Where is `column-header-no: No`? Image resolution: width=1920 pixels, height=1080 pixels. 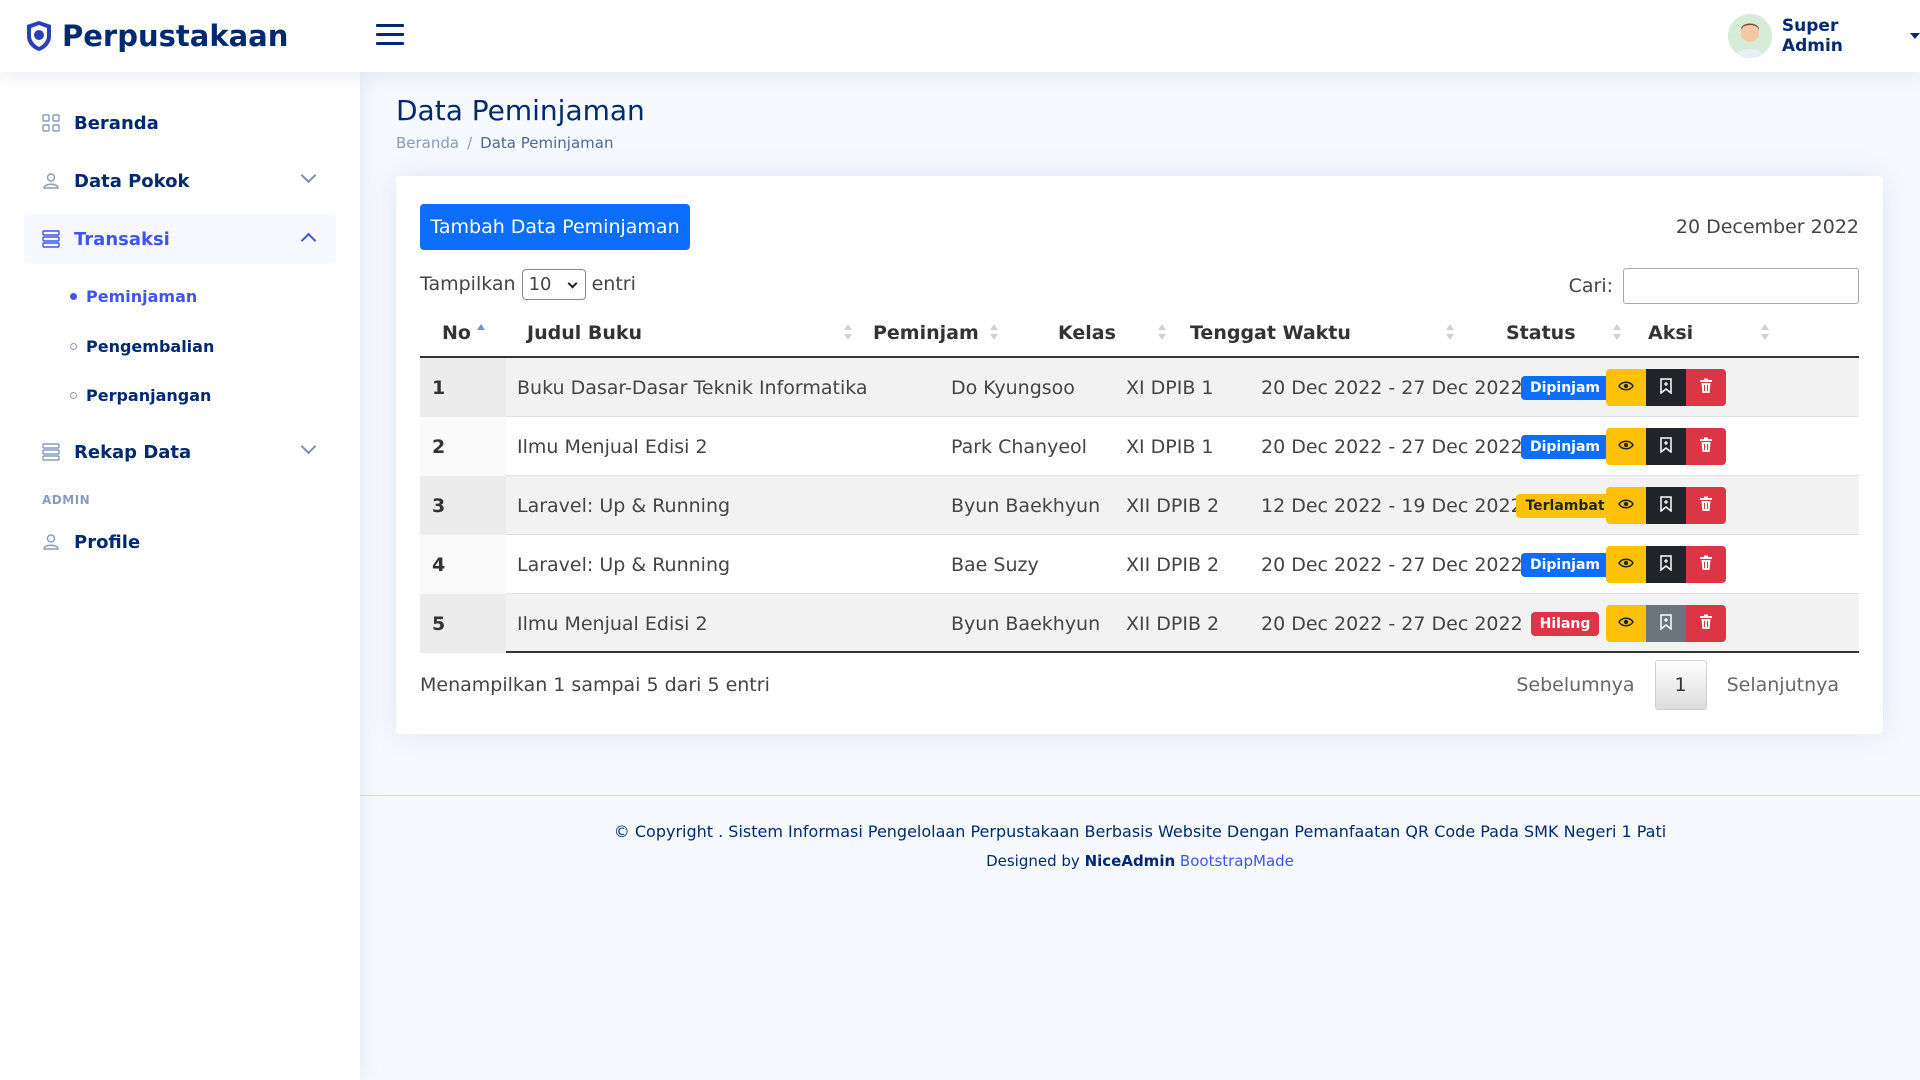
column-header-no: No is located at coordinates (472, 333).